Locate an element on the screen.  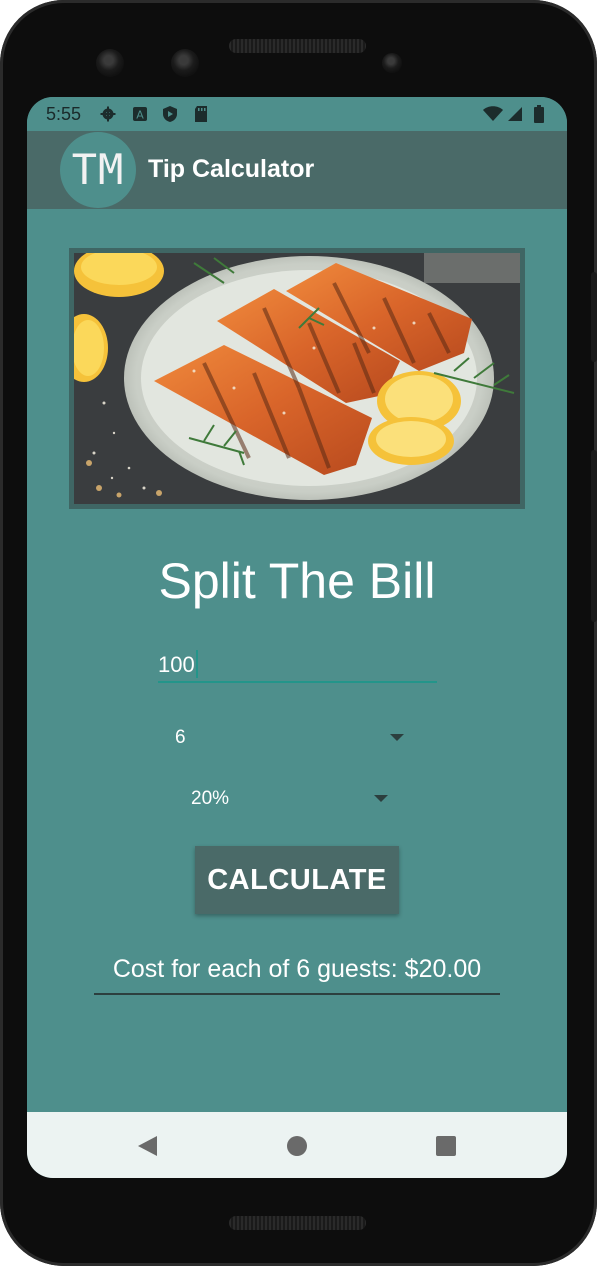
app-logo: TM is located at coordinates (98, 170).